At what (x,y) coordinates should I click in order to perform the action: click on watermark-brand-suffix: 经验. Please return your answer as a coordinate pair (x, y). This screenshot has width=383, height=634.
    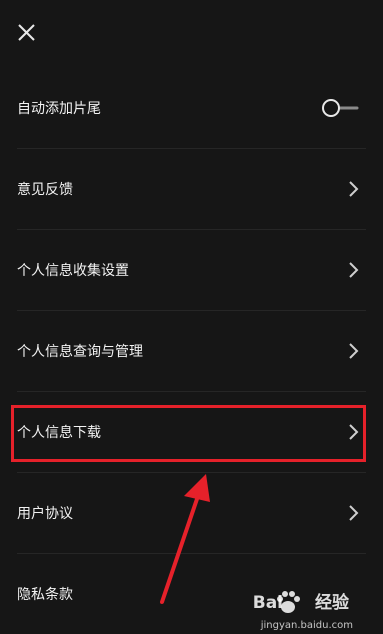
    Looking at the image, I should click on (332, 603).